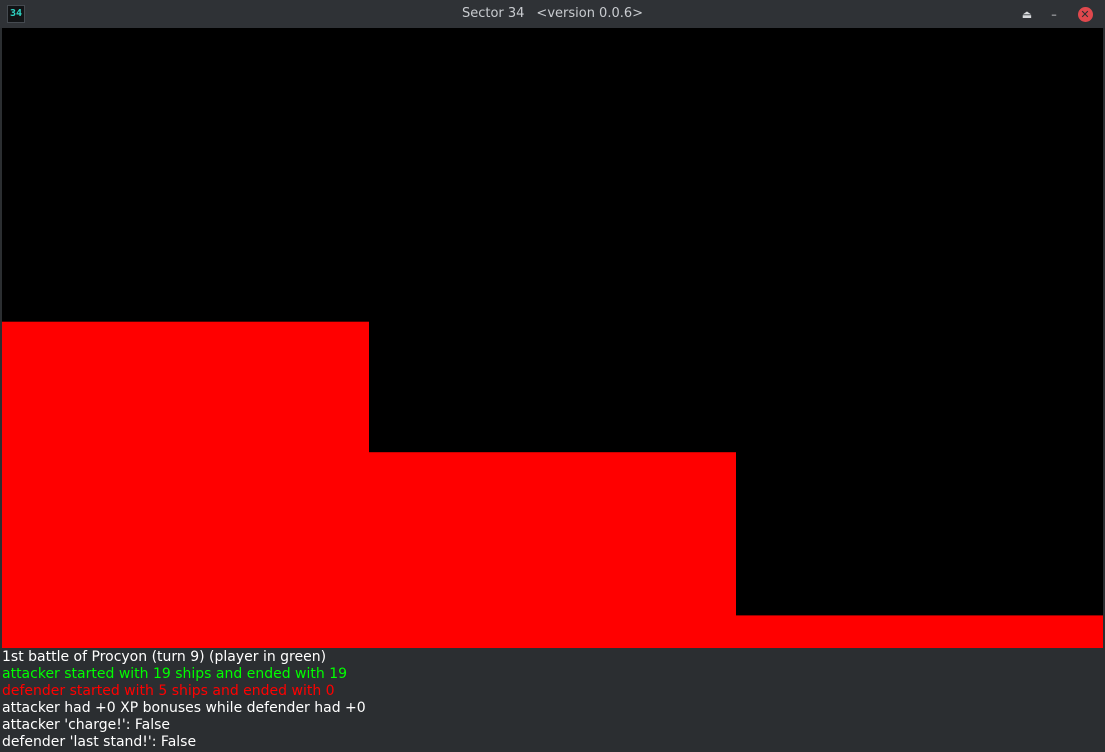 This screenshot has height=752, width=1105. What do you see at coordinates (99, 742) in the screenshot?
I see `log-line-defender-last-stand: defender 'last stand!': False` at bounding box center [99, 742].